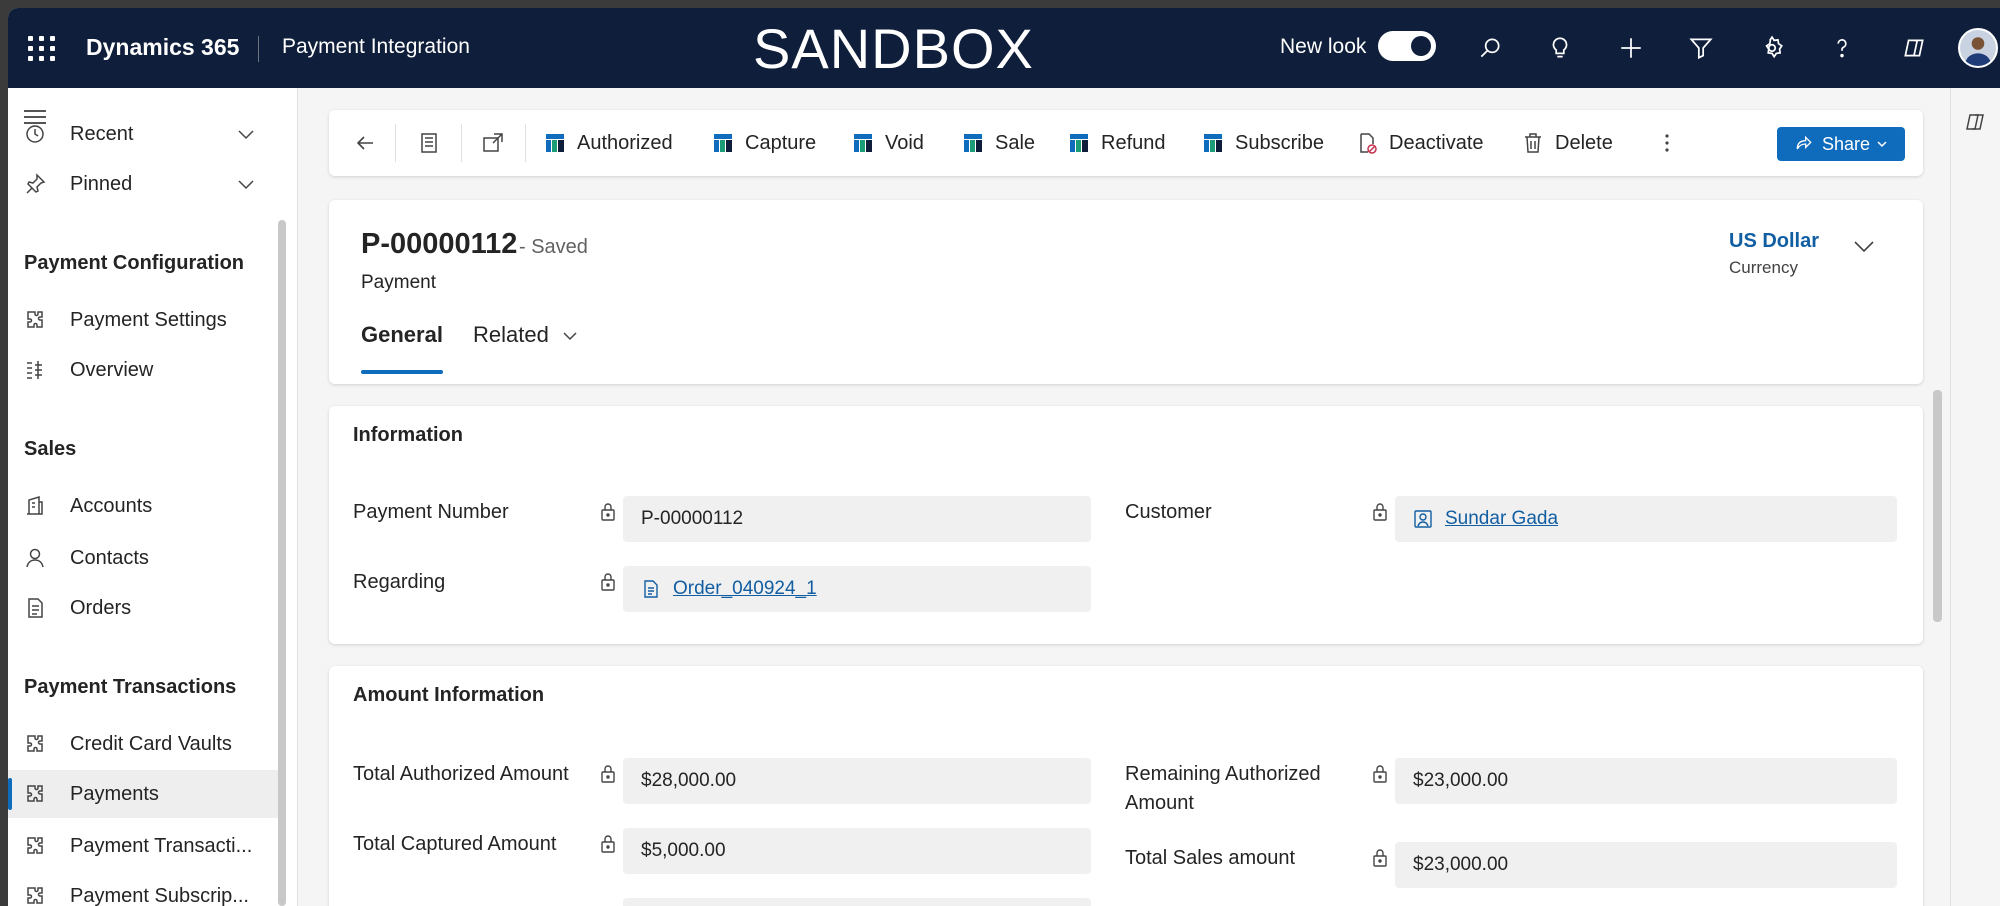 The height and width of the screenshot is (906, 2000). What do you see at coordinates (402, 335) in the screenshot?
I see `tab-general: General` at bounding box center [402, 335].